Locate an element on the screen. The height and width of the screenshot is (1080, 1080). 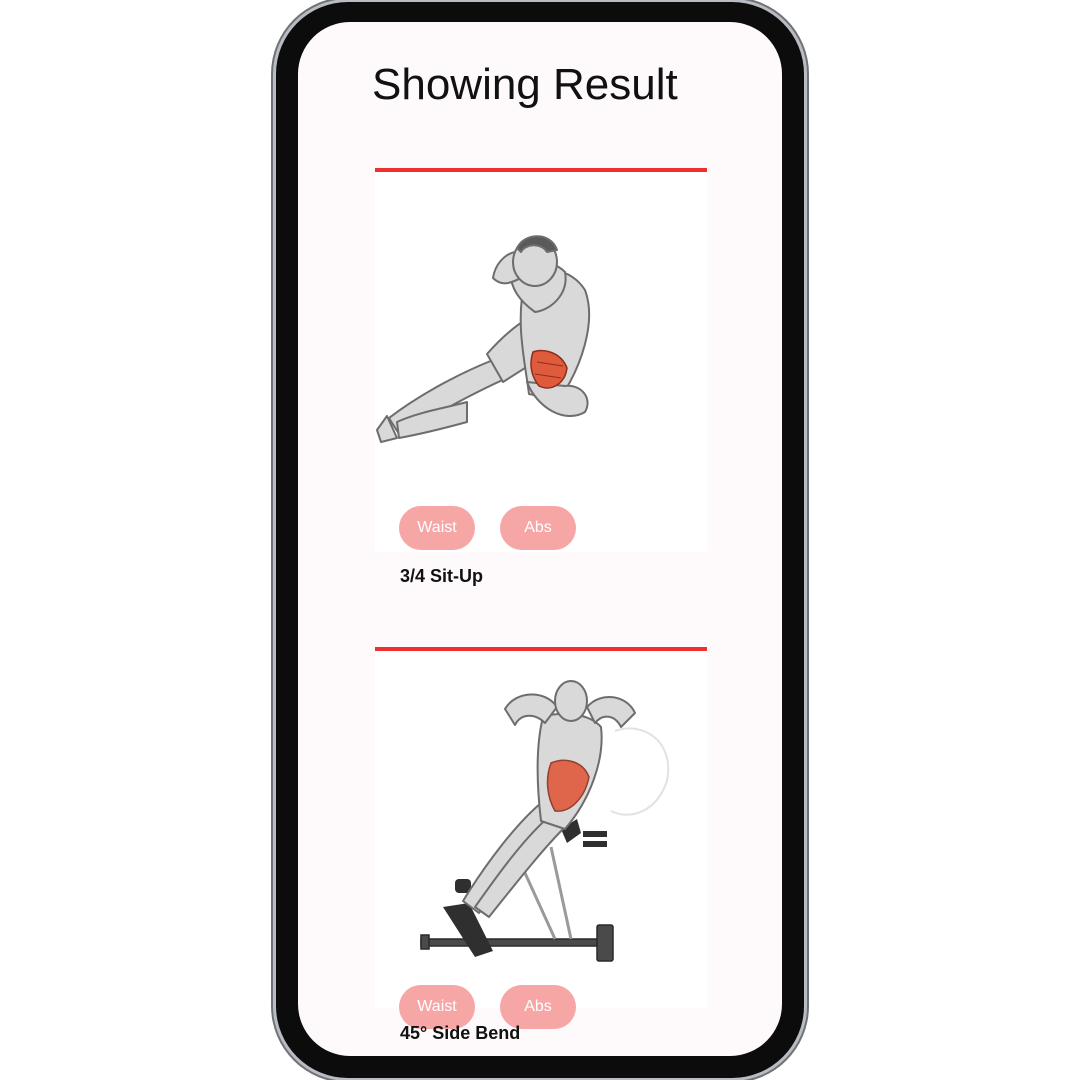
exercise-name: 45° Side Bend is located at coordinates (460, 1033).